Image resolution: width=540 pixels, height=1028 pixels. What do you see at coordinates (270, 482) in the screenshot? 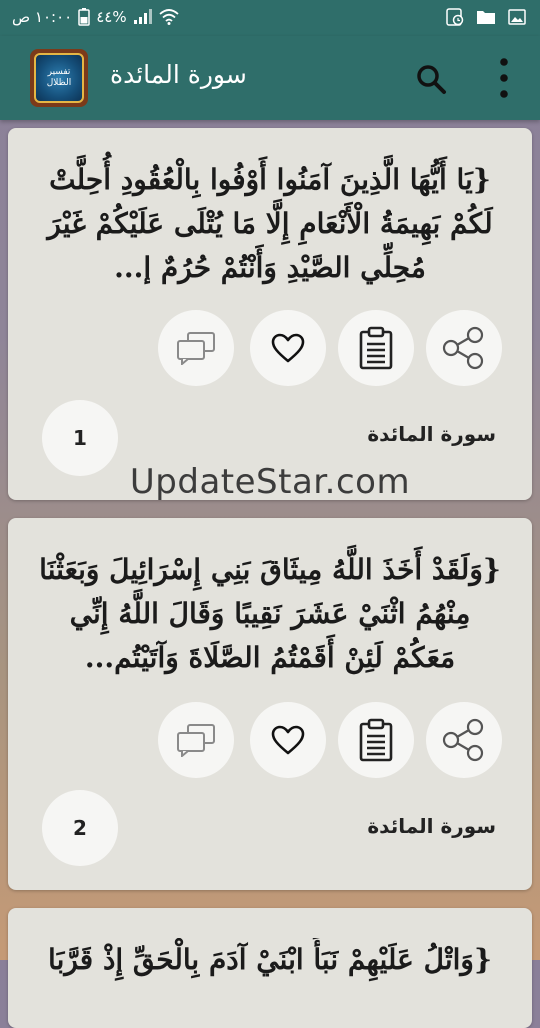
I see `watermark: UpdateStar.com` at bounding box center [270, 482].